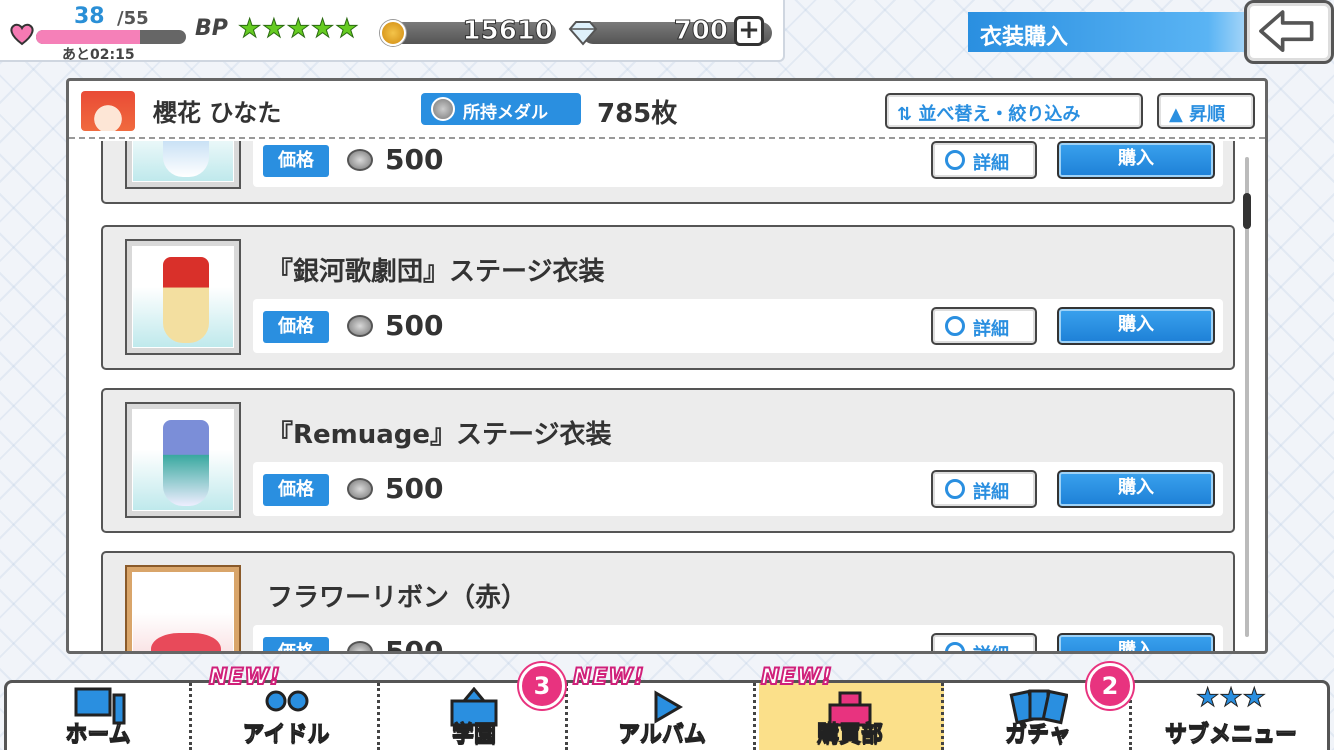 The height and width of the screenshot is (750, 1334). I want to click on sort-arrows-icon: ⇅, so click(905, 114).